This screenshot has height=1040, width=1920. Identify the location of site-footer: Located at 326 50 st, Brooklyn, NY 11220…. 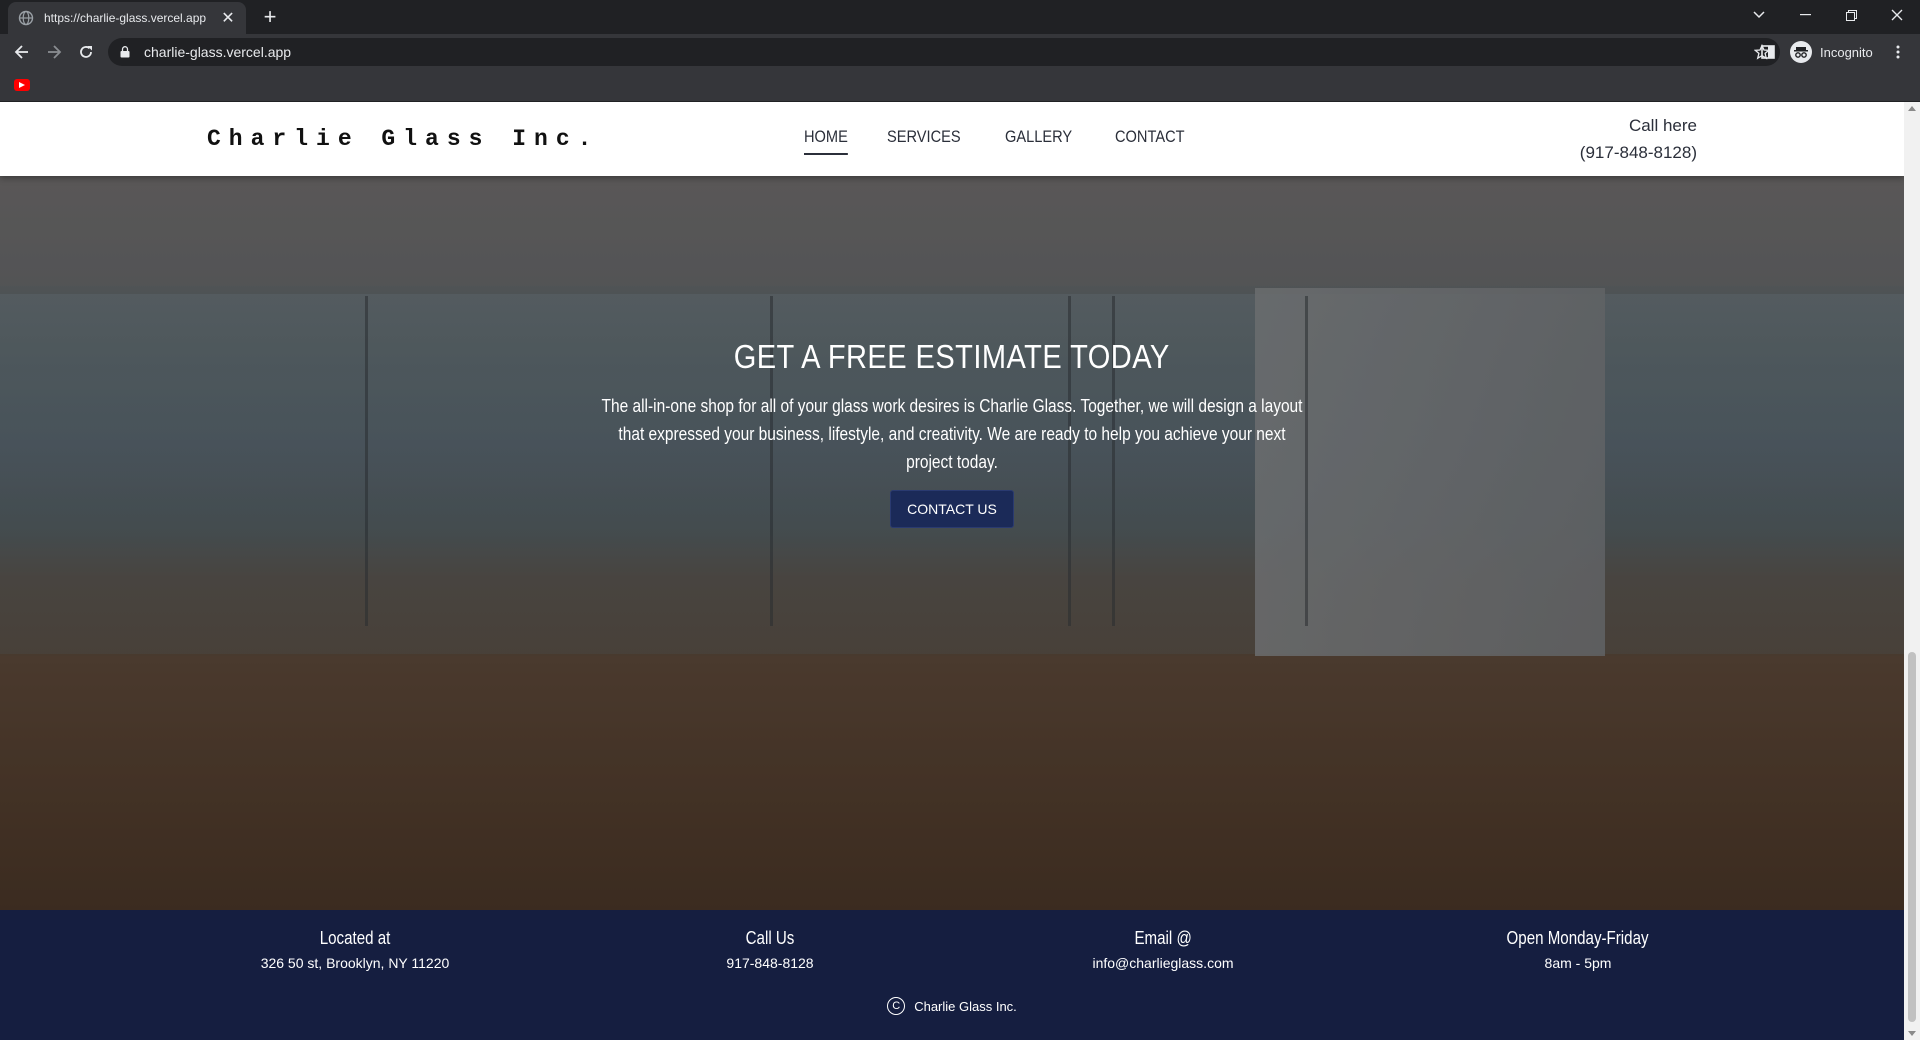
(952, 975).